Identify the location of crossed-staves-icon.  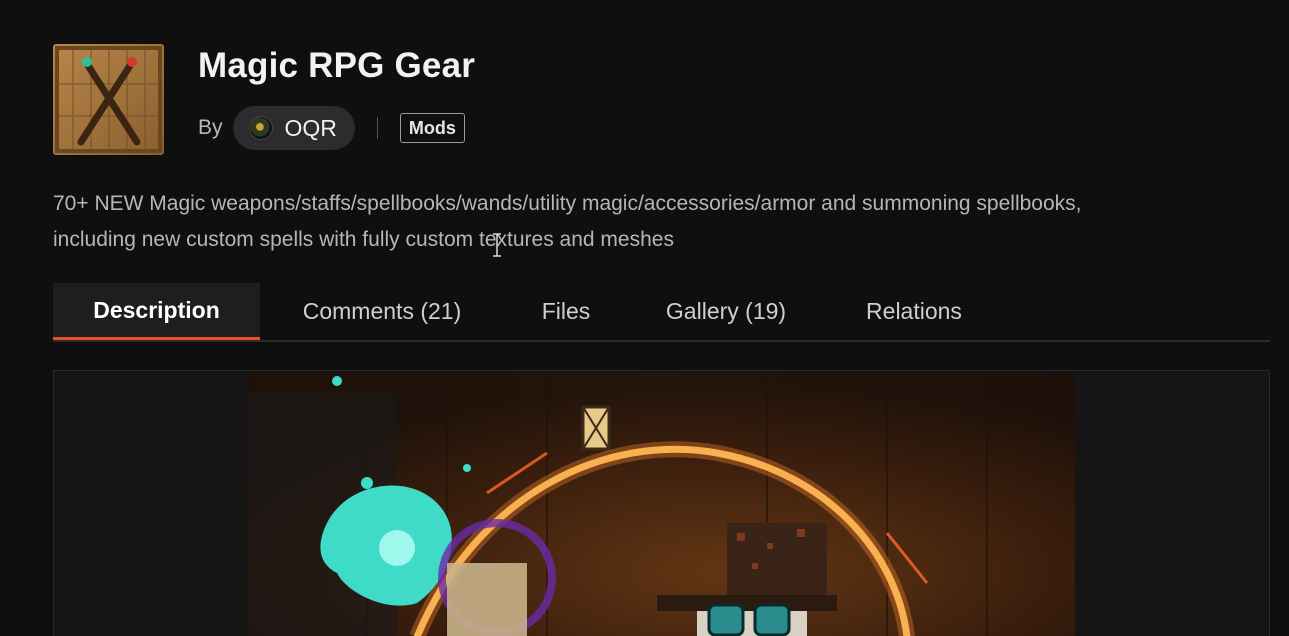
(108, 99).